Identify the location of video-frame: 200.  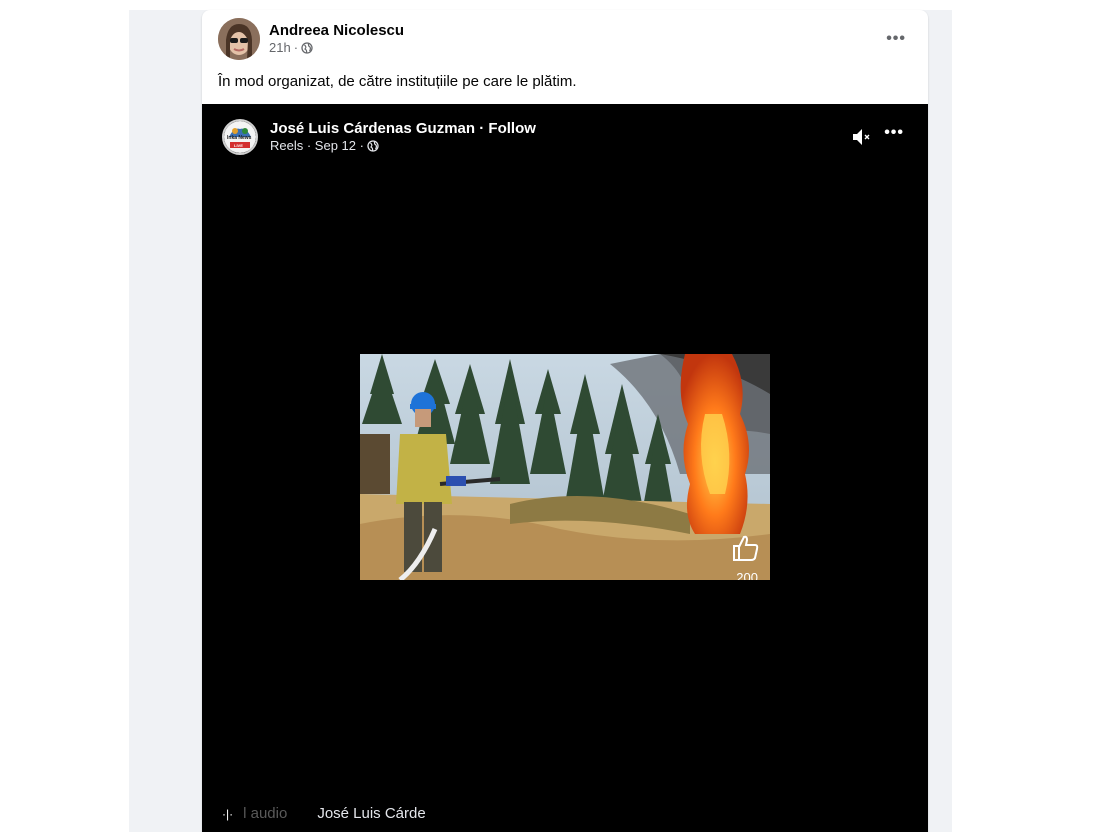
(565, 467).